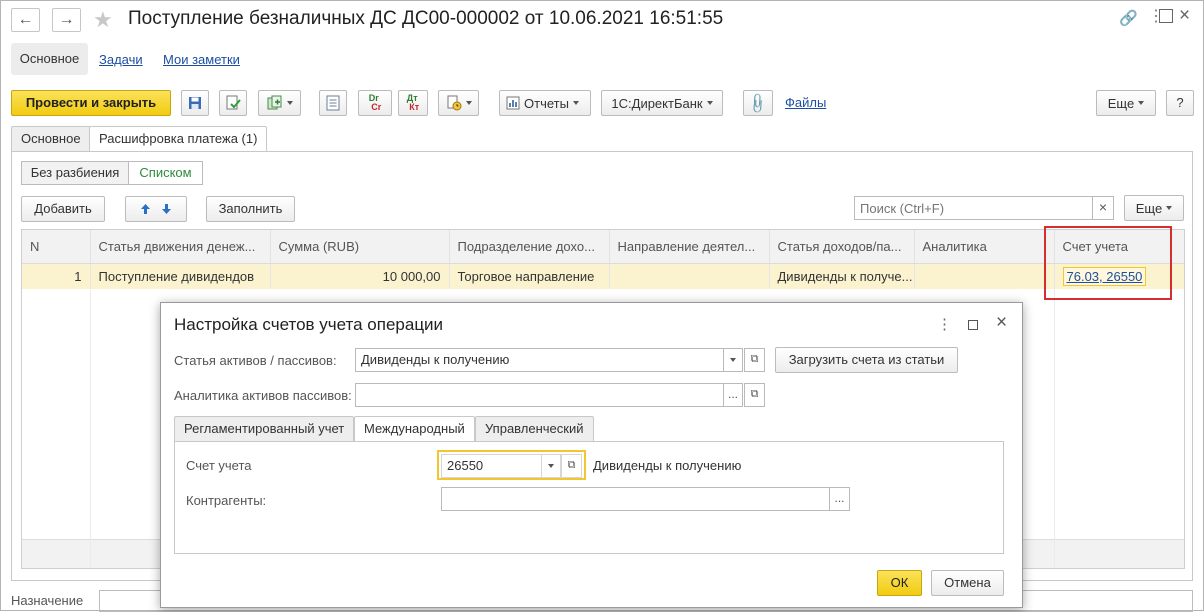 This screenshot has width=1204, height=612. Describe the element at coordinates (689, 276) in the screenshot. I see `cell-direction` at that location.